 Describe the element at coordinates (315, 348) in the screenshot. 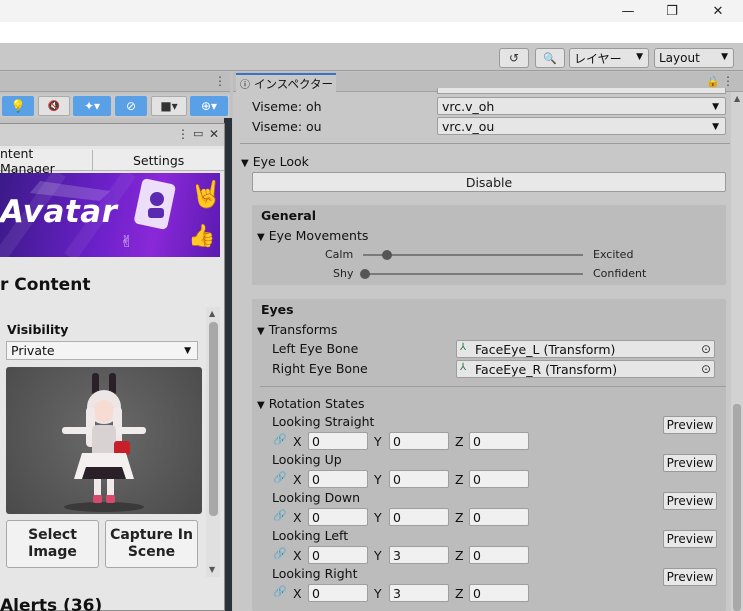

I see `left-eye-bone-label: Left Eye Bone` at that location.